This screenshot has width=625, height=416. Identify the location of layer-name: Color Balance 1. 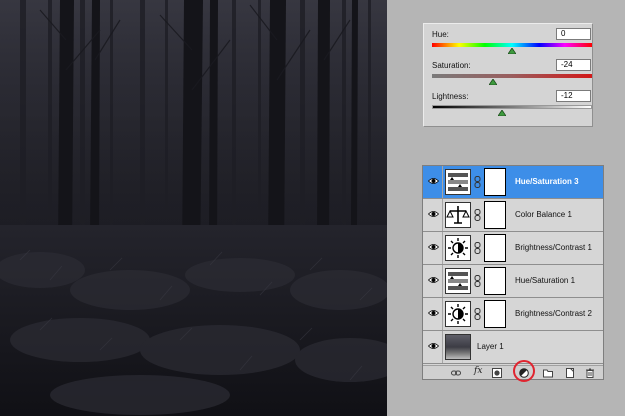
(543, 214).